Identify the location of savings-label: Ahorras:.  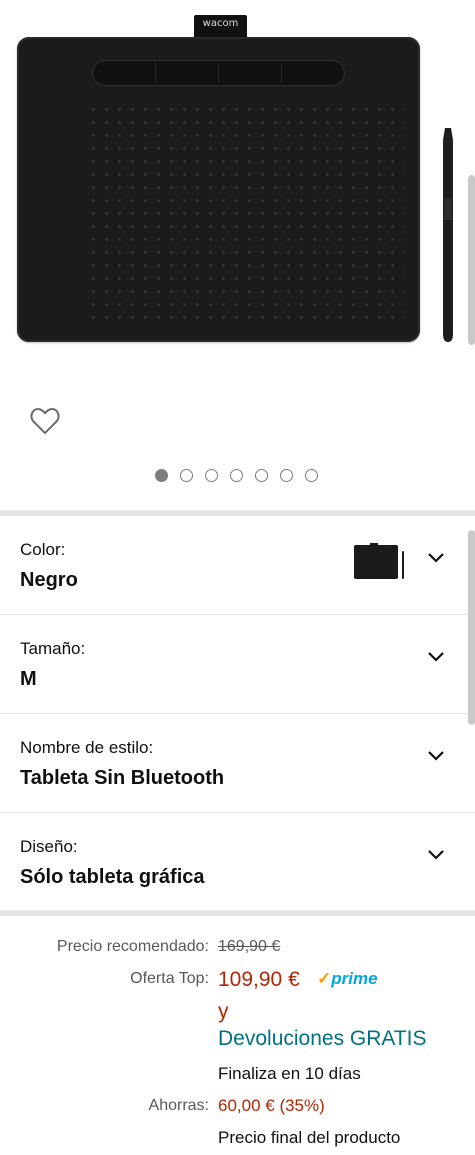
(178, 1105).